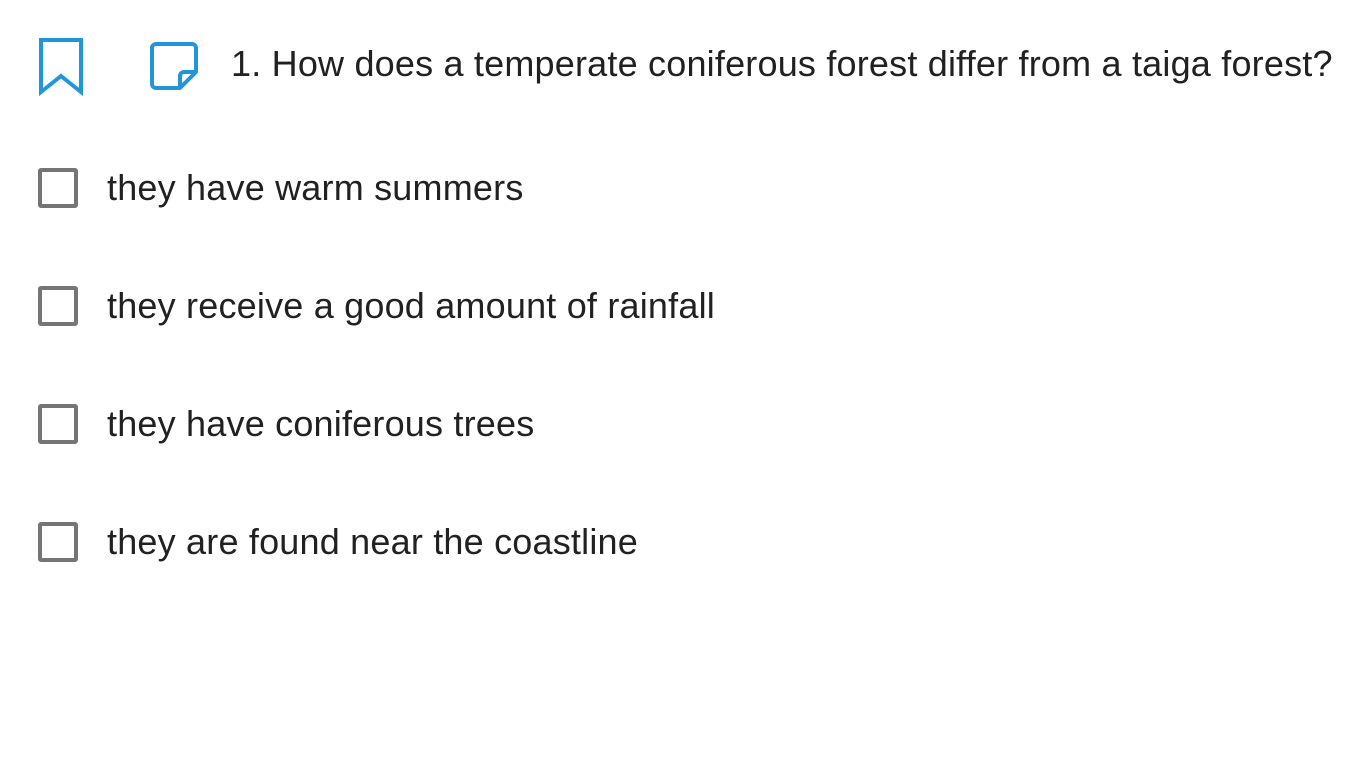 This screenshot has height=768, width=1365. Describe the element at coordinates (411, 305) in the screenshot. I see `option-label: they receive a good amount of rainfall` at that location.